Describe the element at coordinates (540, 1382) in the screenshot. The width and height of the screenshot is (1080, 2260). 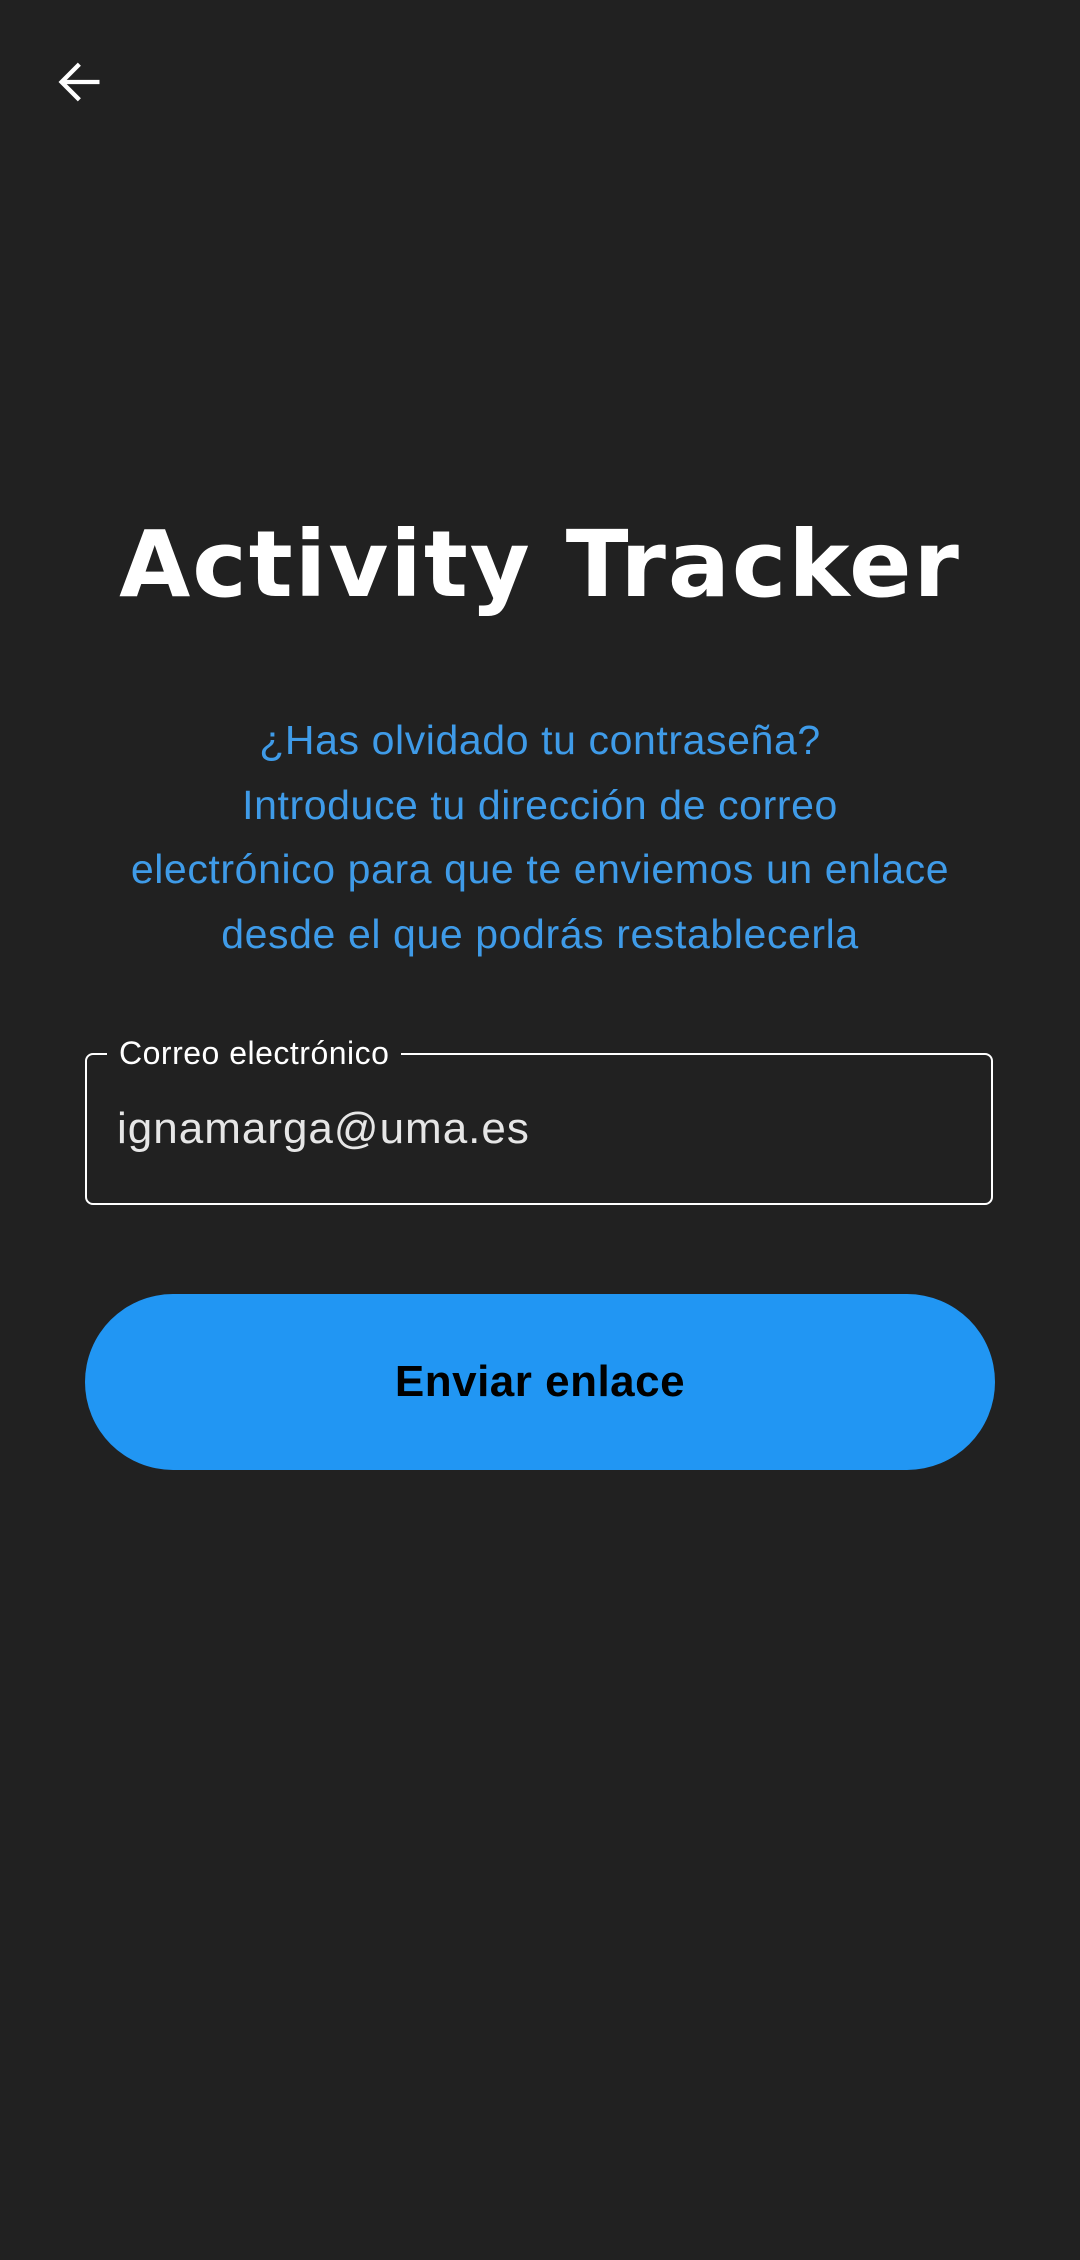
I see `send-link-button: Enviar enlace` at that location.